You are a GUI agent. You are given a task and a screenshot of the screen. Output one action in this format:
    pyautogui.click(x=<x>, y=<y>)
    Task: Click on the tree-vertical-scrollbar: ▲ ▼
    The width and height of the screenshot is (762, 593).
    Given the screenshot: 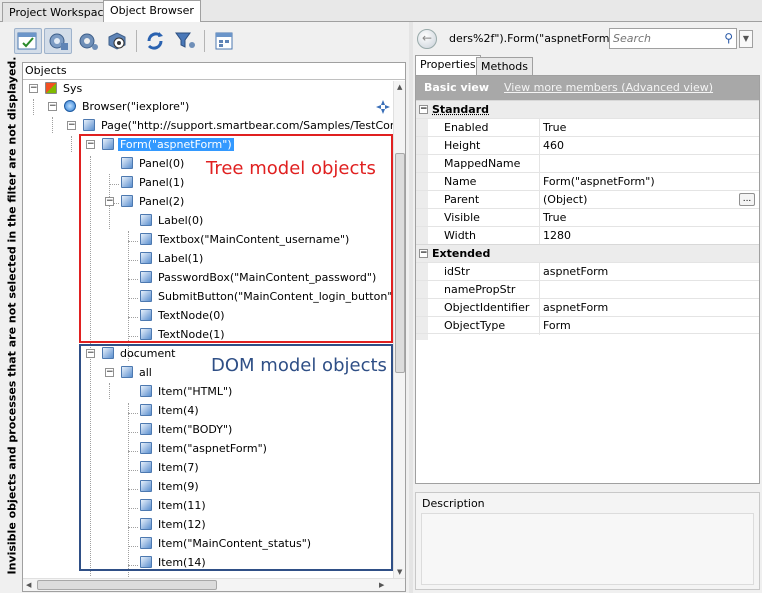 What is the action you would take?
    pyautogui.click(x=399, y=329)
    